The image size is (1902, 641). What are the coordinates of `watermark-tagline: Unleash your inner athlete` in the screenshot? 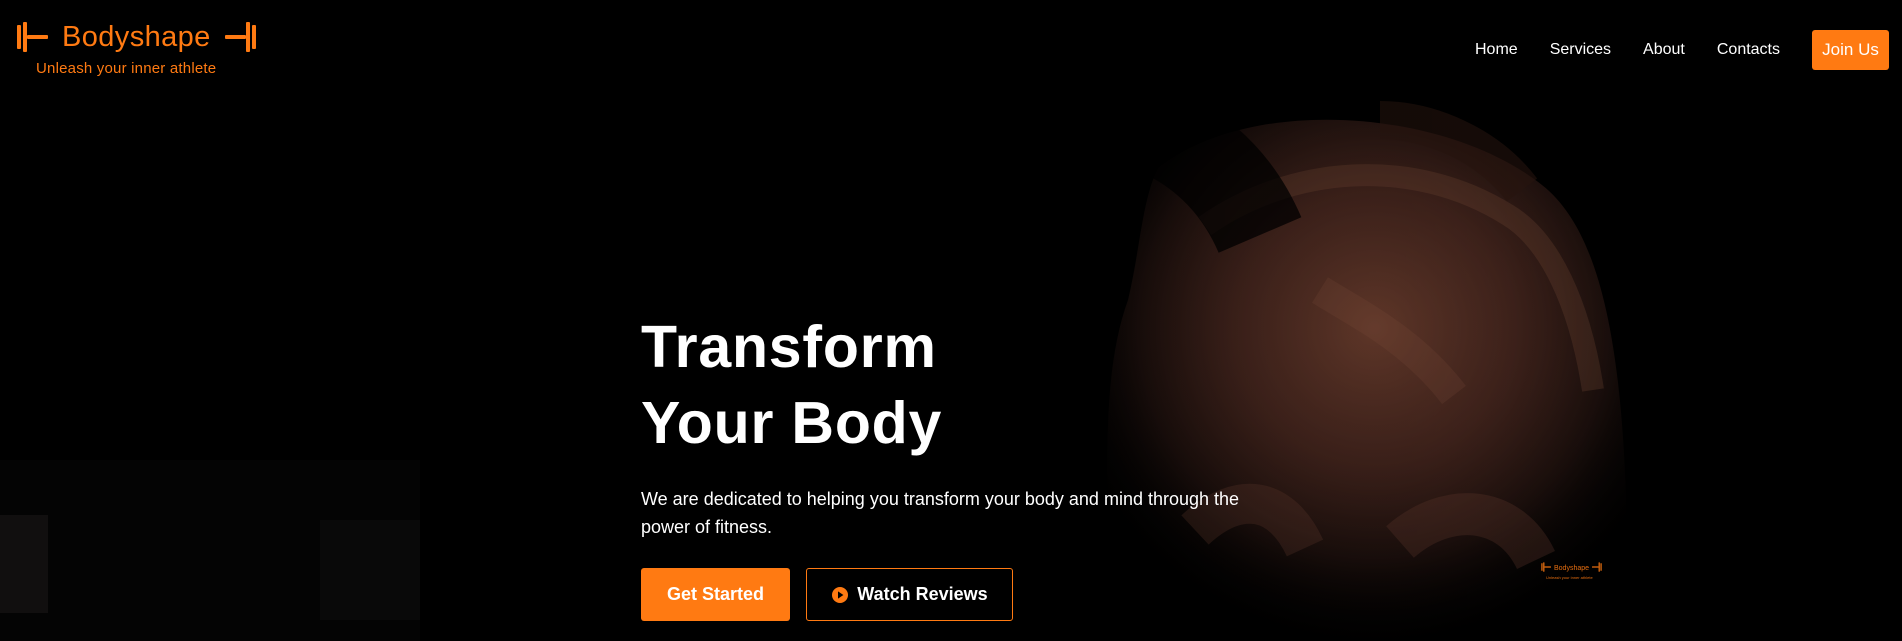 It's located at (1569, 577).